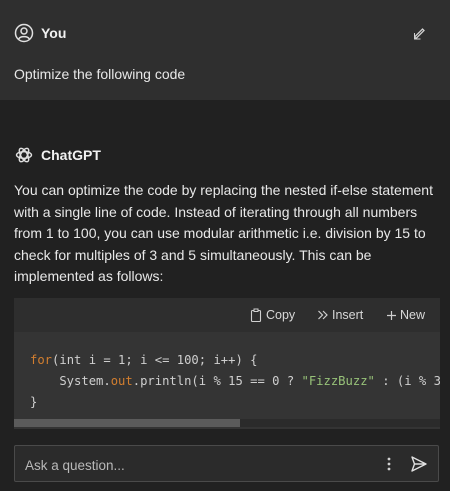 This screenshot has height=491, width=450. I want to click on copy-label: Copy, so click(281, 315).